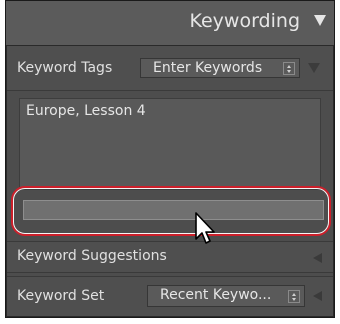 Image resolution: width=340 pixels, height=324 pixels. Describe the element at coordinates (208, 68) in the screenshot. I see `keyword-tags-select-value: Enter Keywords` at that location.